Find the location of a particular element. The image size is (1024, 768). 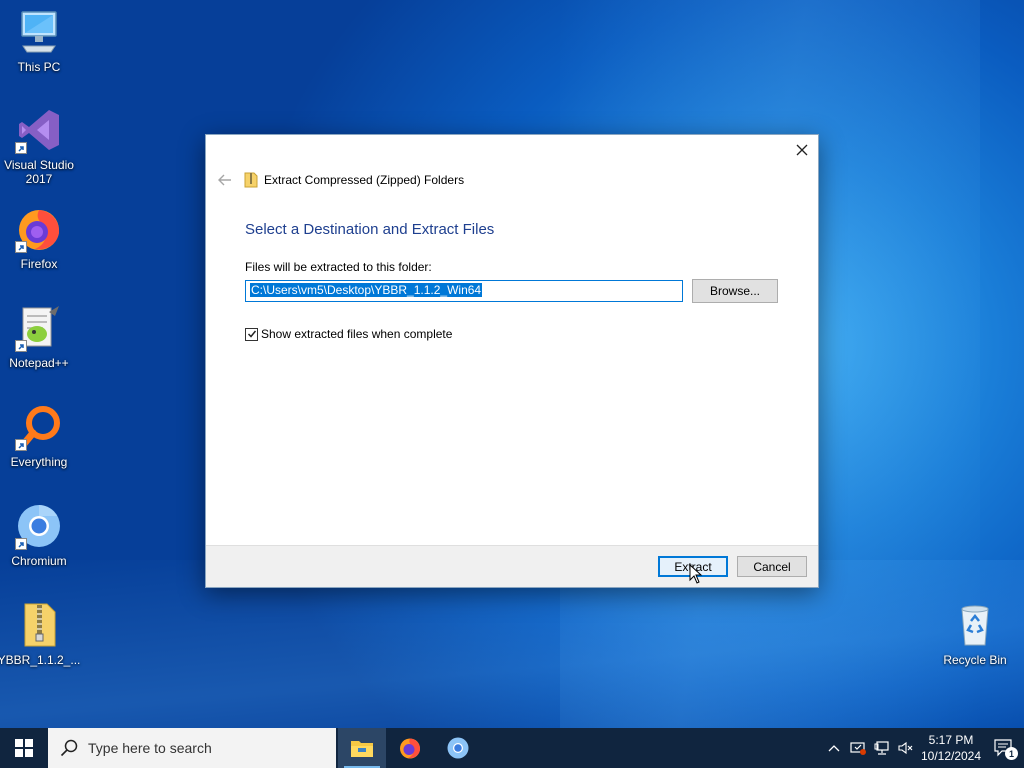

recycle-bin-icon is located at coordinates (975, 625).